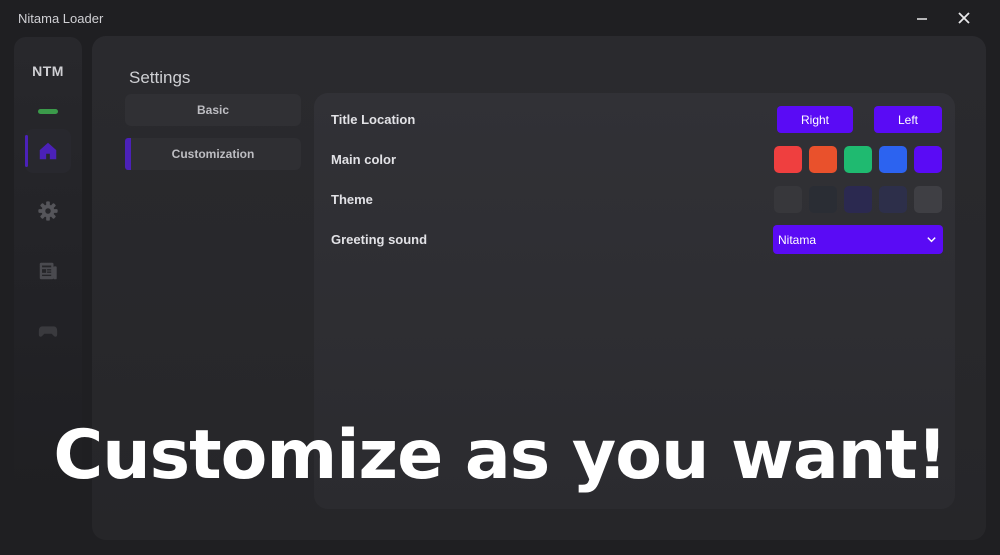  Describe the element at coordinates (931, 240) in the screenshot. I see `chevron-down-icon` at that location.